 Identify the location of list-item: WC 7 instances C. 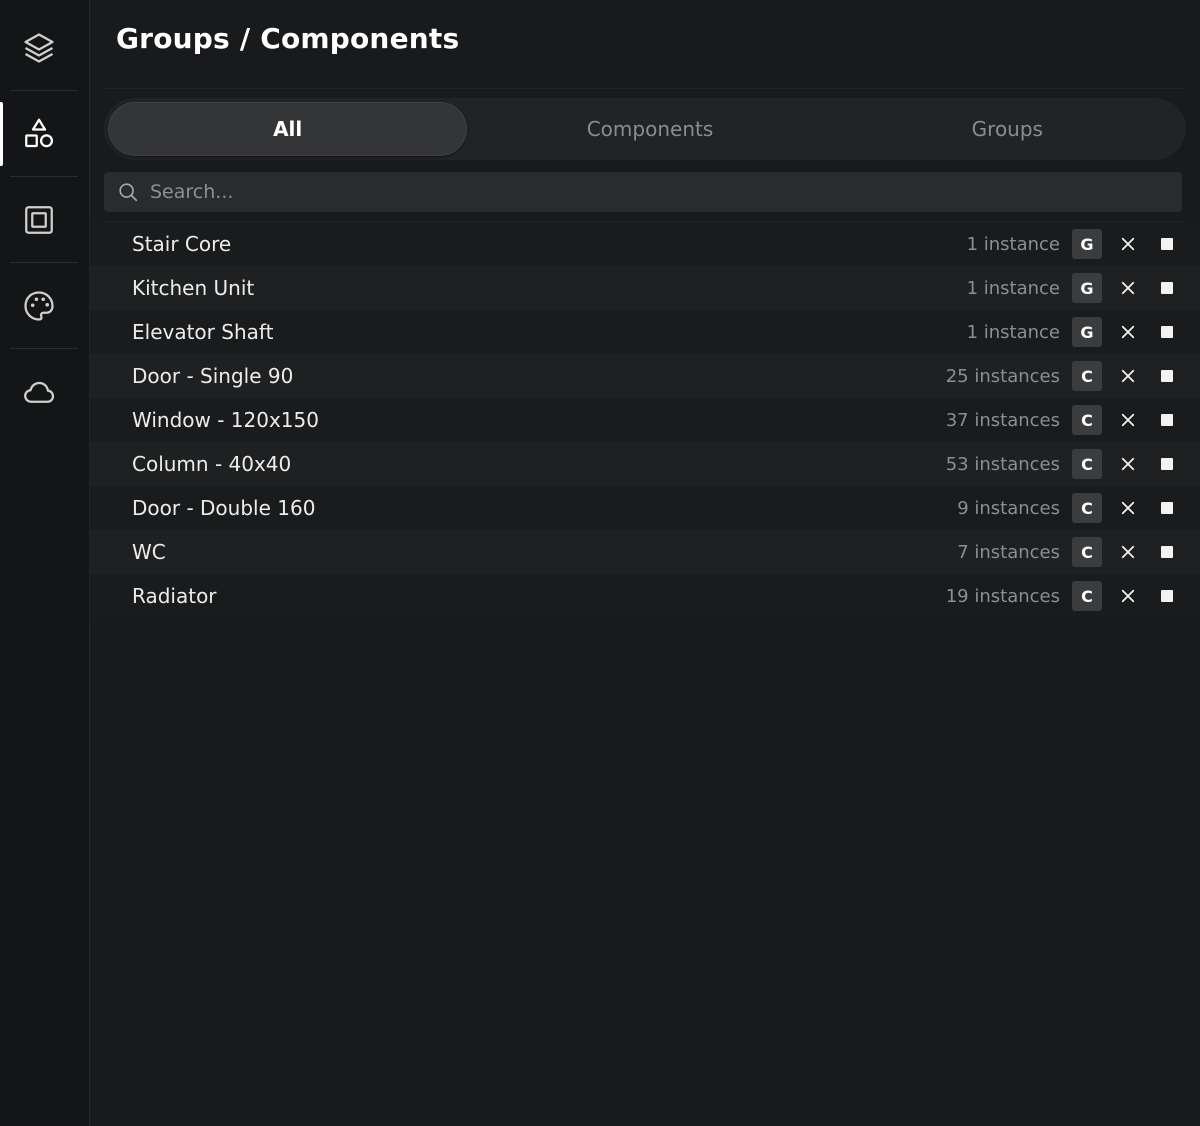
(645, 552).